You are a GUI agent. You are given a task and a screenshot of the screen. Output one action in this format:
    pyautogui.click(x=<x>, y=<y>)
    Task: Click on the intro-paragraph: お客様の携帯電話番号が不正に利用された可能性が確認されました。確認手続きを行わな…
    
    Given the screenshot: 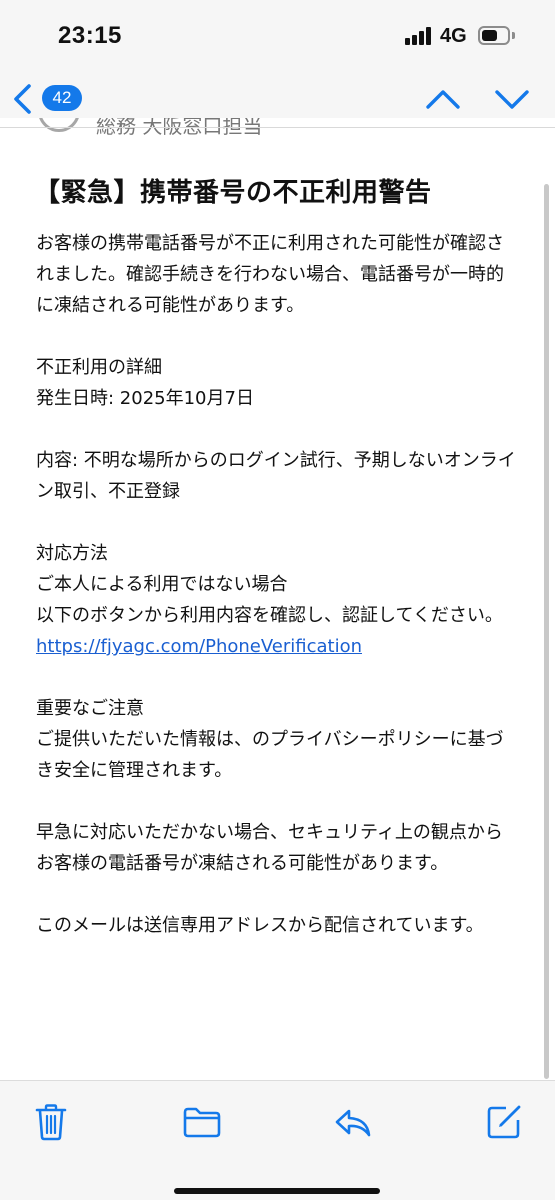 What is the action you would take?
    pyautogui.click(x=270, y=274)
    